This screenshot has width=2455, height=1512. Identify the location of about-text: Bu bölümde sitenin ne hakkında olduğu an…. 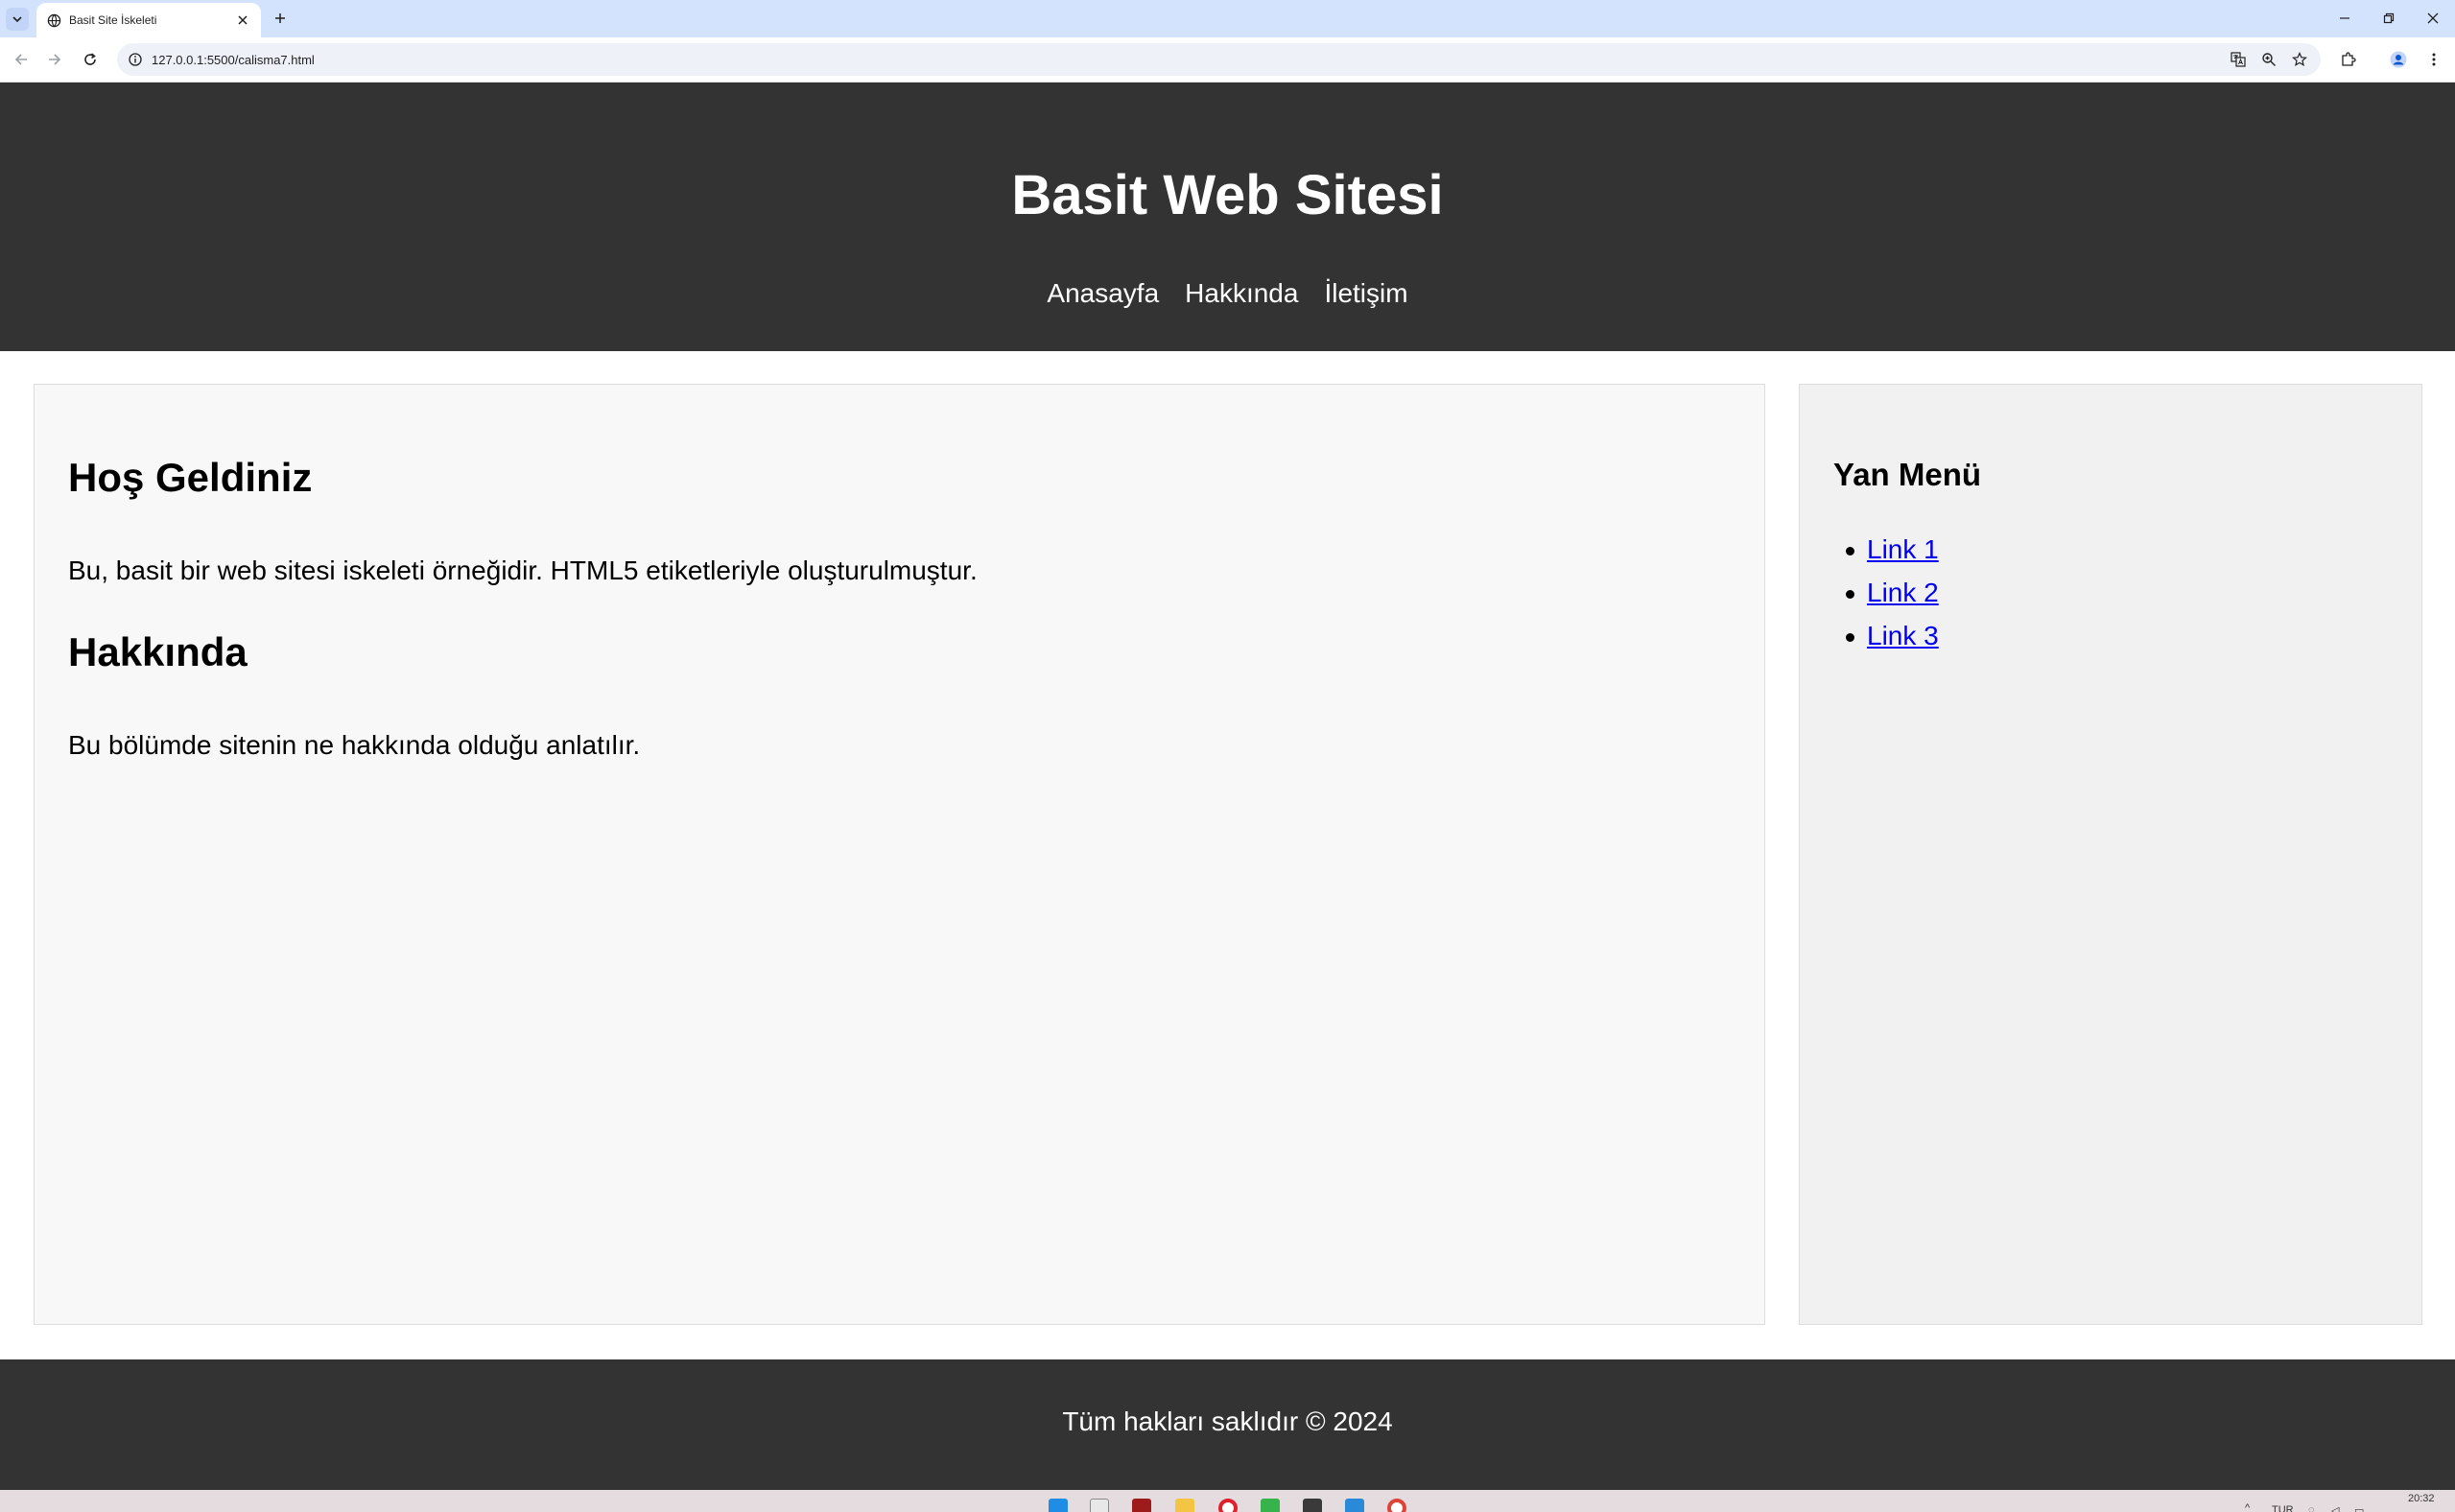
(354, 745).